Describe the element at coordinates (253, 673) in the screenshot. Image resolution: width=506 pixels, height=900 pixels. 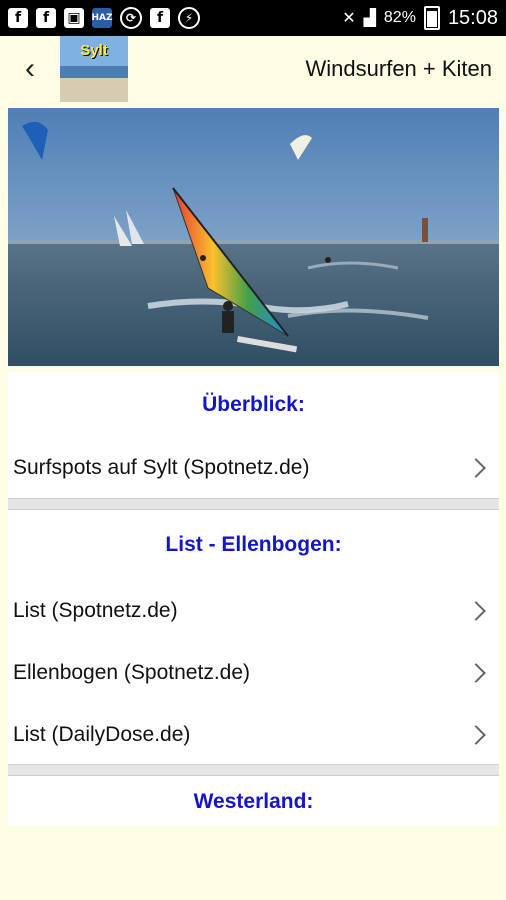
I see `list-item: Ellenbogen (Spotnetz.de)` at that location.